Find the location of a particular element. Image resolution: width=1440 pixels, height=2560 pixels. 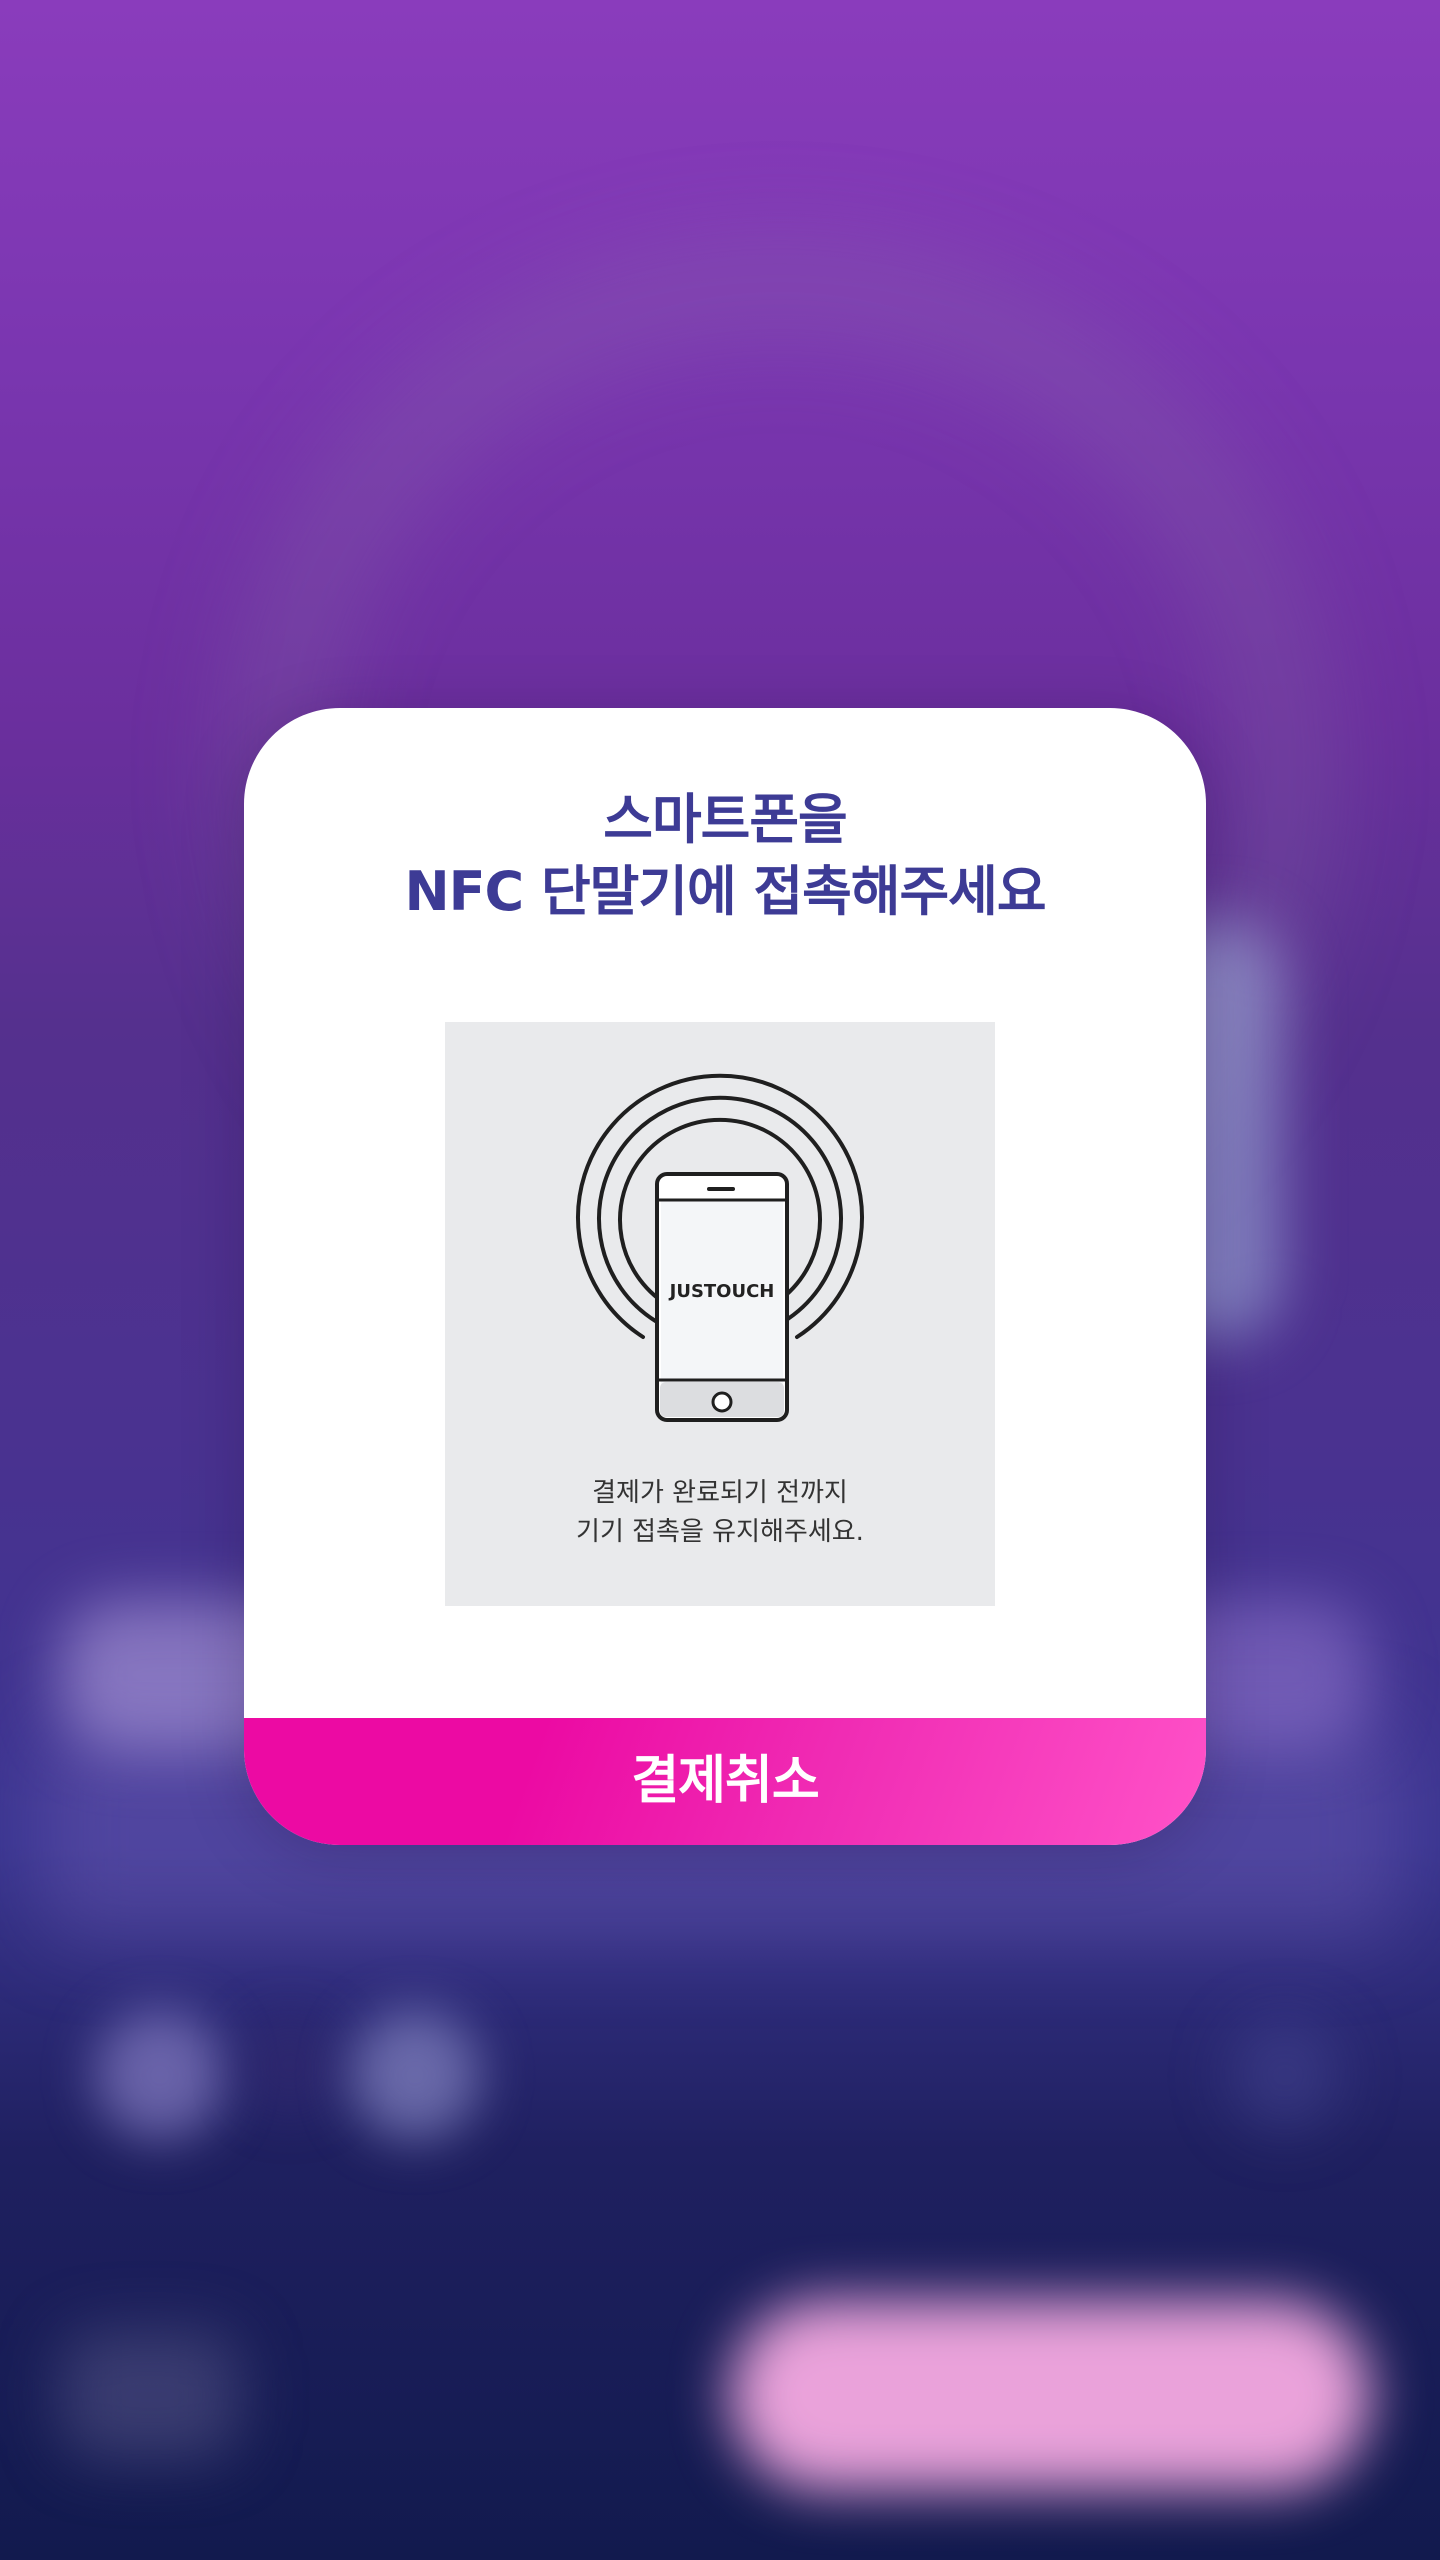

dialog-title-line2: NFC 단말기에 접촉해주세요 is located at coordinates (725, 891).